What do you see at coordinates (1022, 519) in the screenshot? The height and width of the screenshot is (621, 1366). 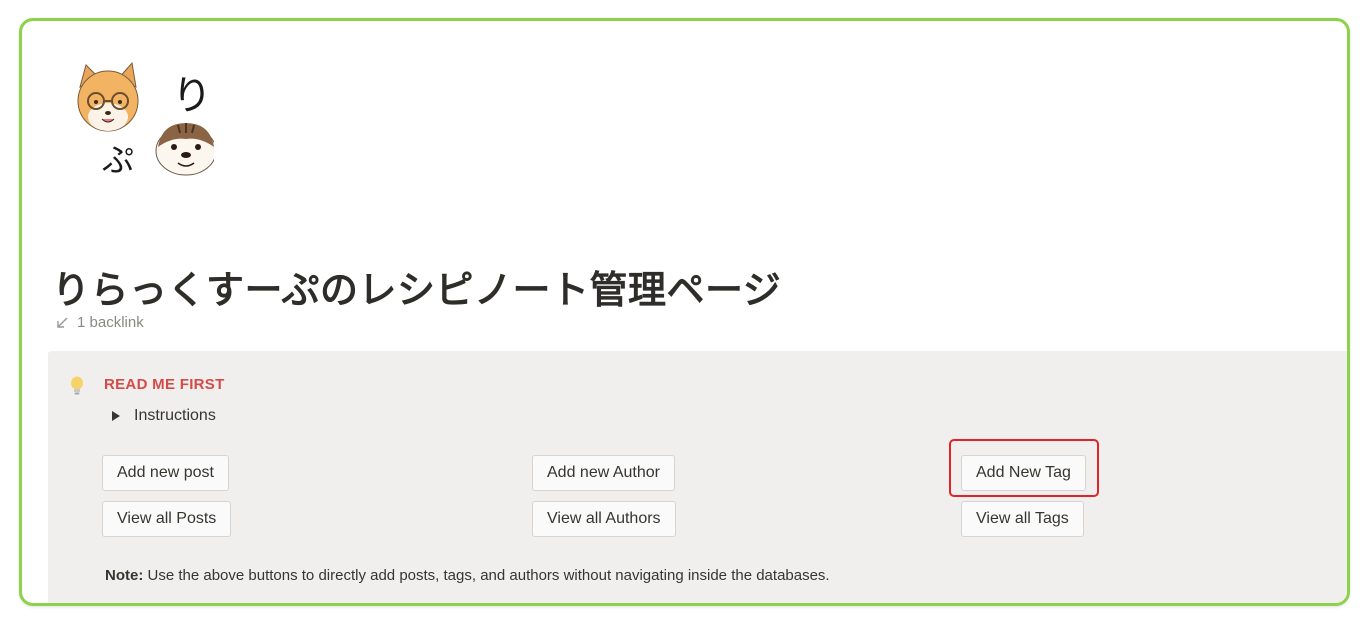 I see `view-all-tags-button: View all Tags` at bounding box center [1022, 519].